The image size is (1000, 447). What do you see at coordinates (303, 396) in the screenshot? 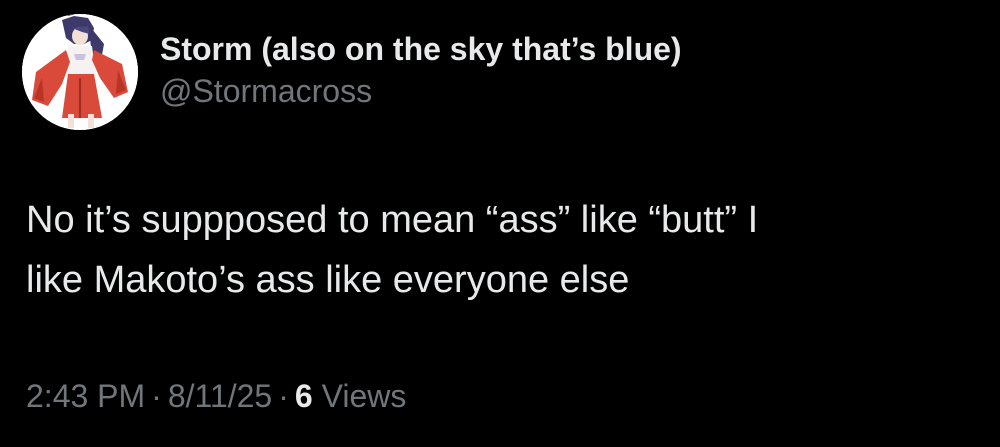
I see `views-count: 6` at bounding box center [303, 396].